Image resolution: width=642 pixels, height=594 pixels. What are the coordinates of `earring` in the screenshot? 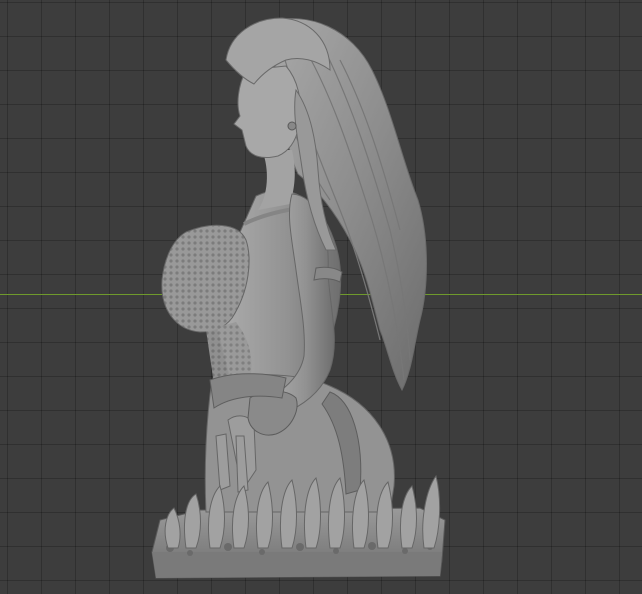 It's located at (292, 126).